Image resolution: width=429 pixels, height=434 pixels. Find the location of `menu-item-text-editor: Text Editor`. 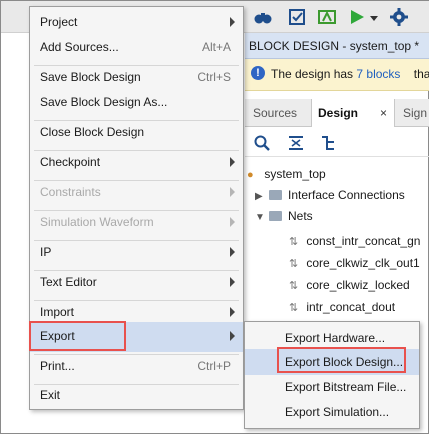

menu-item-text-editor: Text Editor is located at coordinates (136, 283).